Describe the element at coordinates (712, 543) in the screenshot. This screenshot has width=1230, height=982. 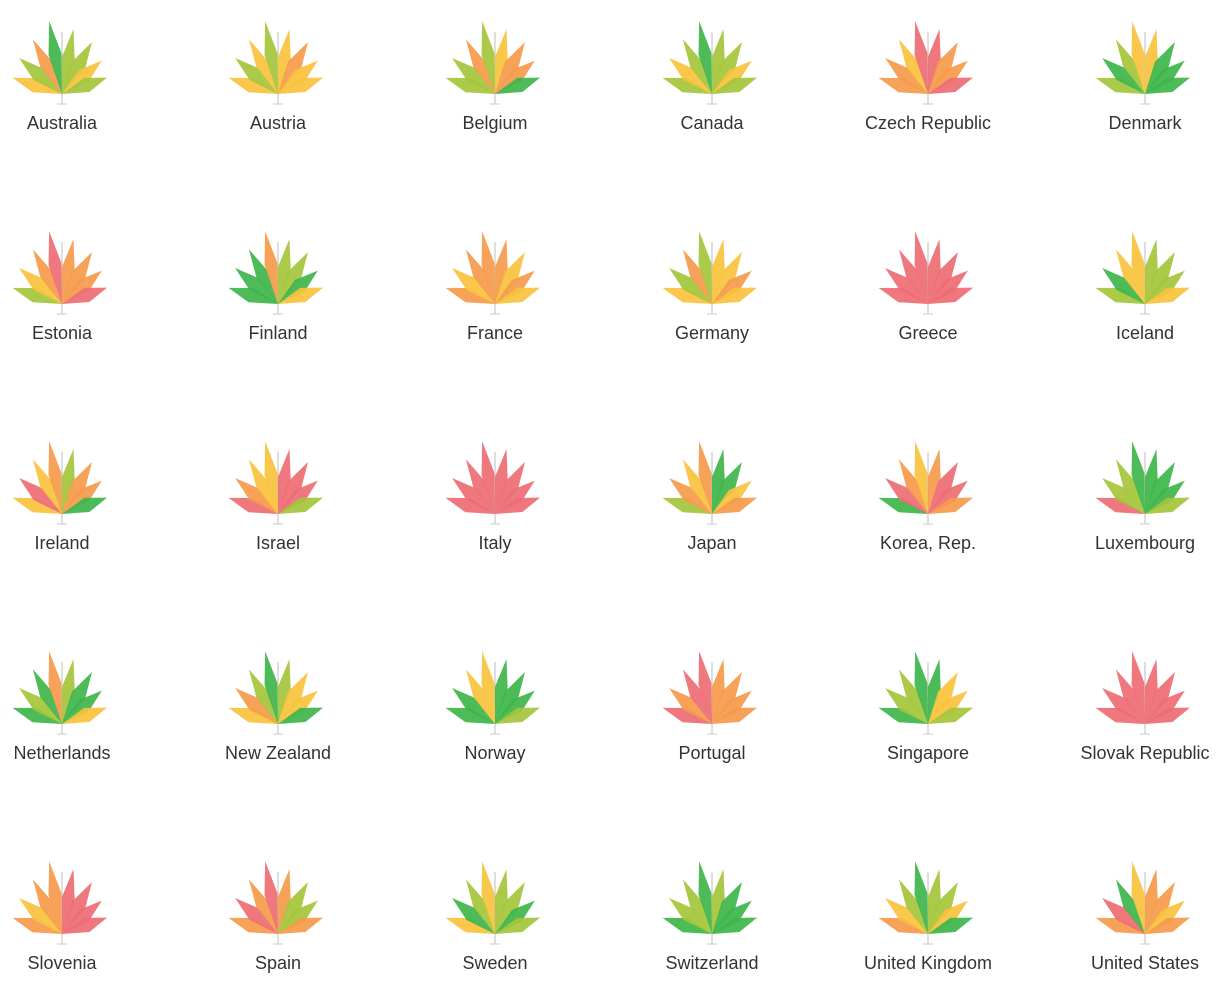
I see `country-label: Japan` at that location.